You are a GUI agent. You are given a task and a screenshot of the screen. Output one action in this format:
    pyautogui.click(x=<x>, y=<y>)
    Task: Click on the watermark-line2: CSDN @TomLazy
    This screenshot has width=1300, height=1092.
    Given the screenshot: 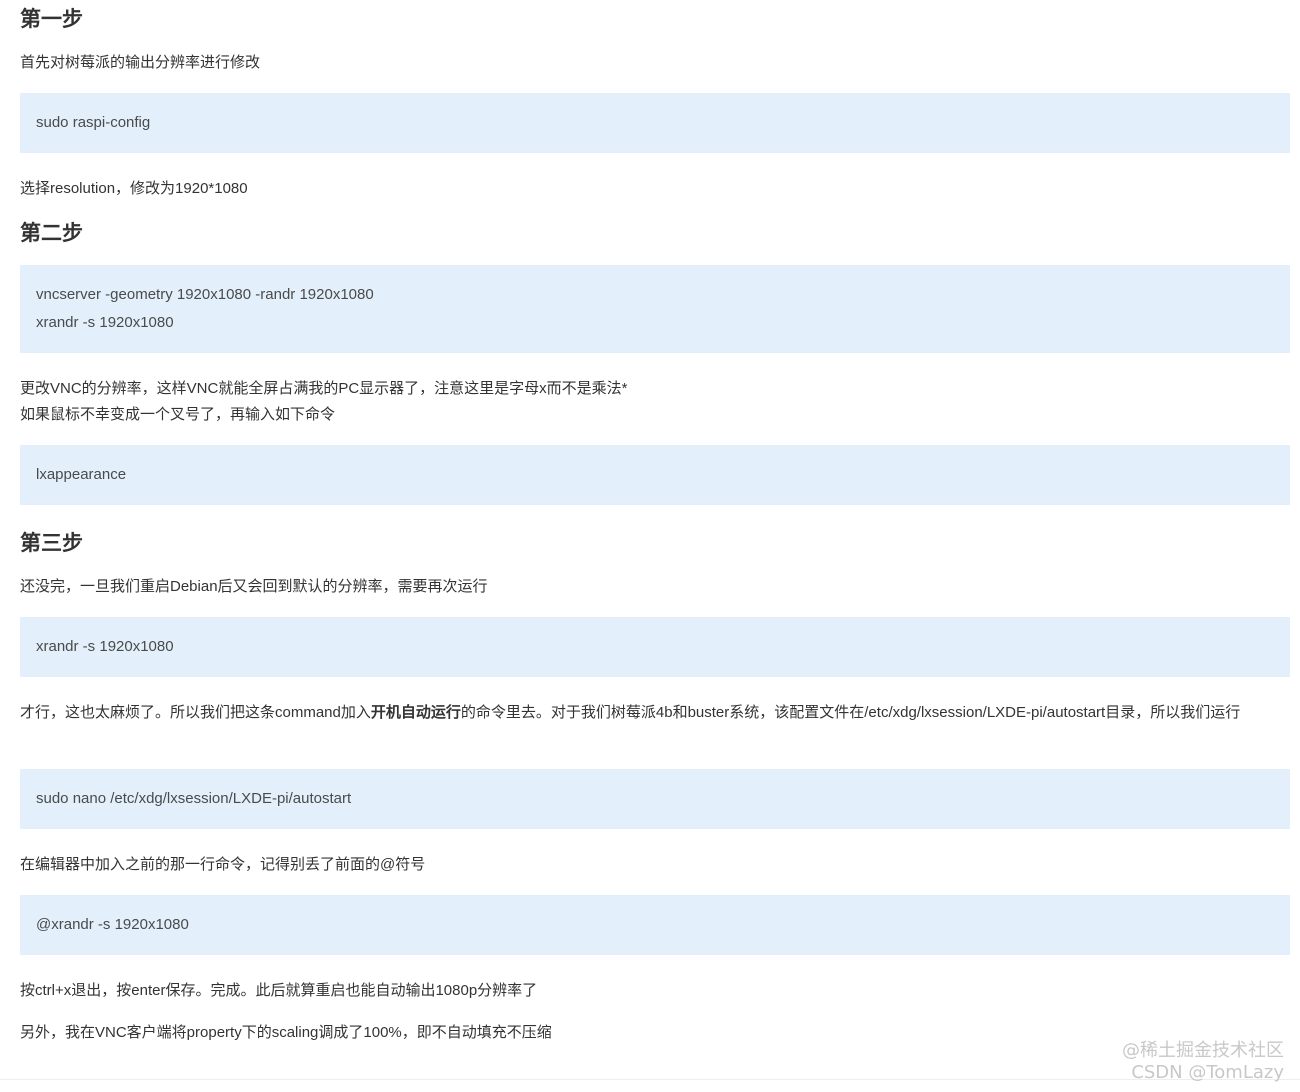 What is the action you would take?
    pyautogui.click(x=1207, y=1072)
    